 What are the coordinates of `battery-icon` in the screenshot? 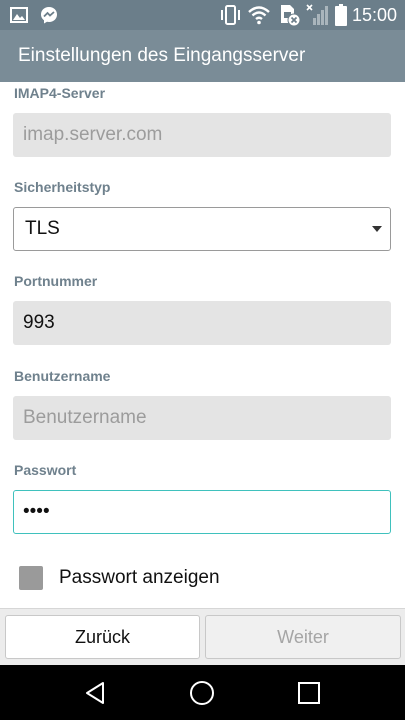 It's located at (341, 15).